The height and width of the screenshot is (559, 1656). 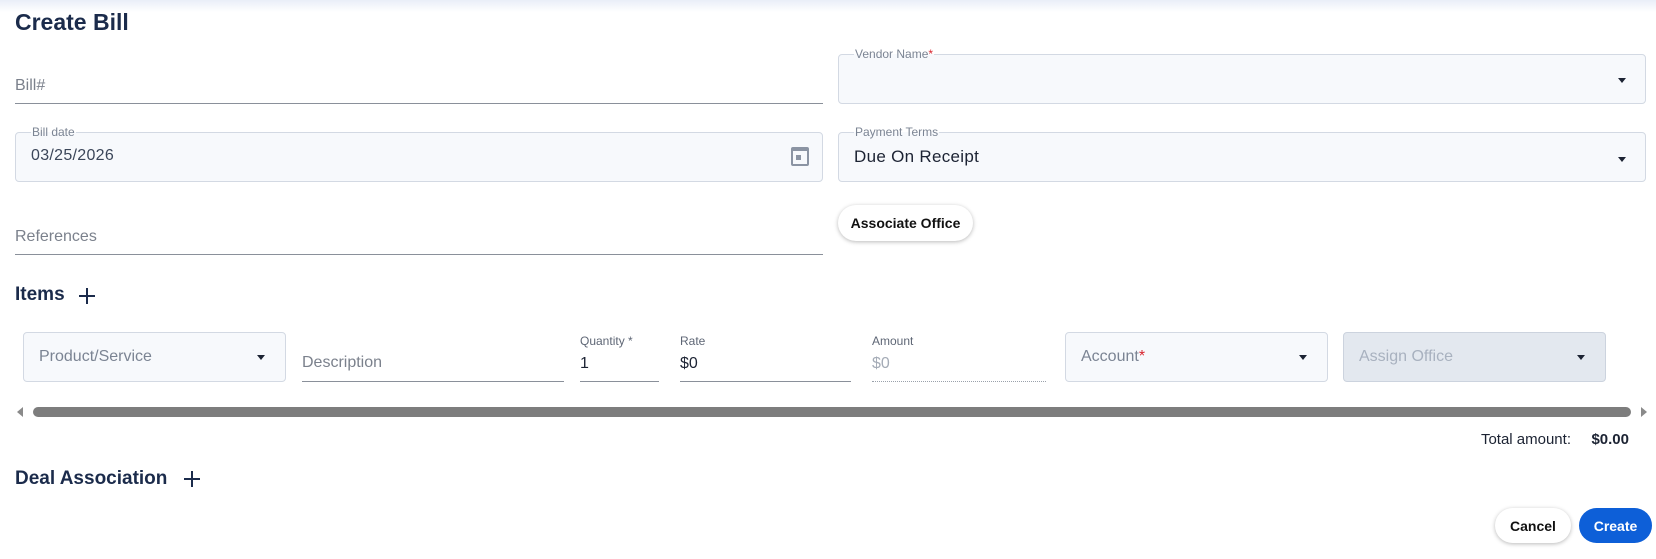 What do you see at coordinates (959, 366) in the screenshot?
I see `amount-field: $0` at bounding box center [959, 366].